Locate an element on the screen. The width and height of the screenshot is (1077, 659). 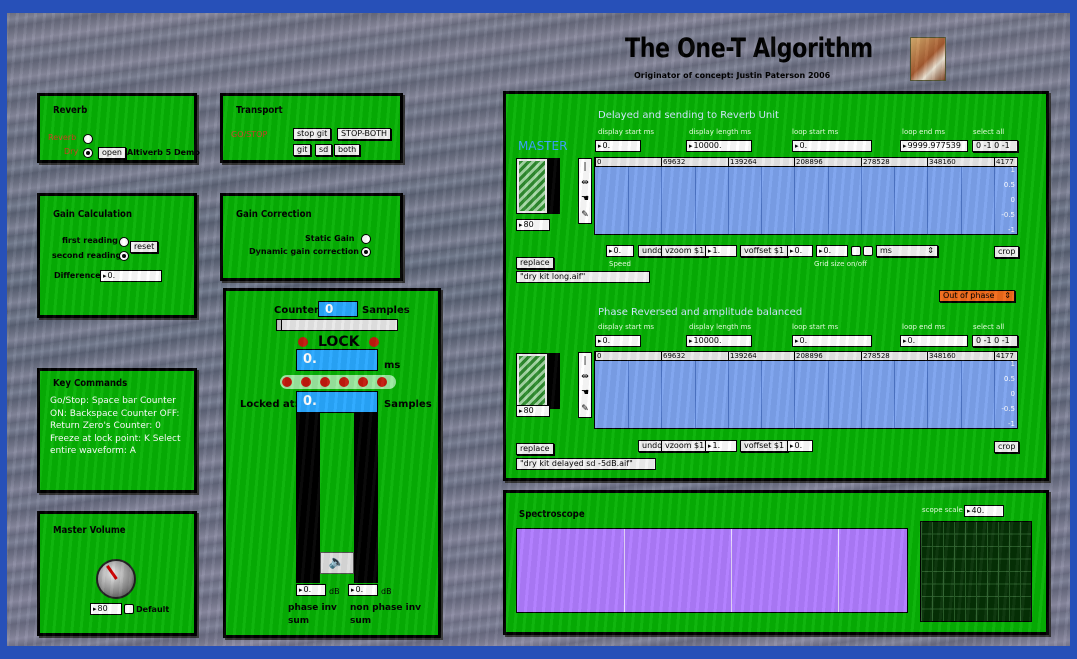
file-name-1: "dry kit long.aif" is located at coordinates (583, 277).